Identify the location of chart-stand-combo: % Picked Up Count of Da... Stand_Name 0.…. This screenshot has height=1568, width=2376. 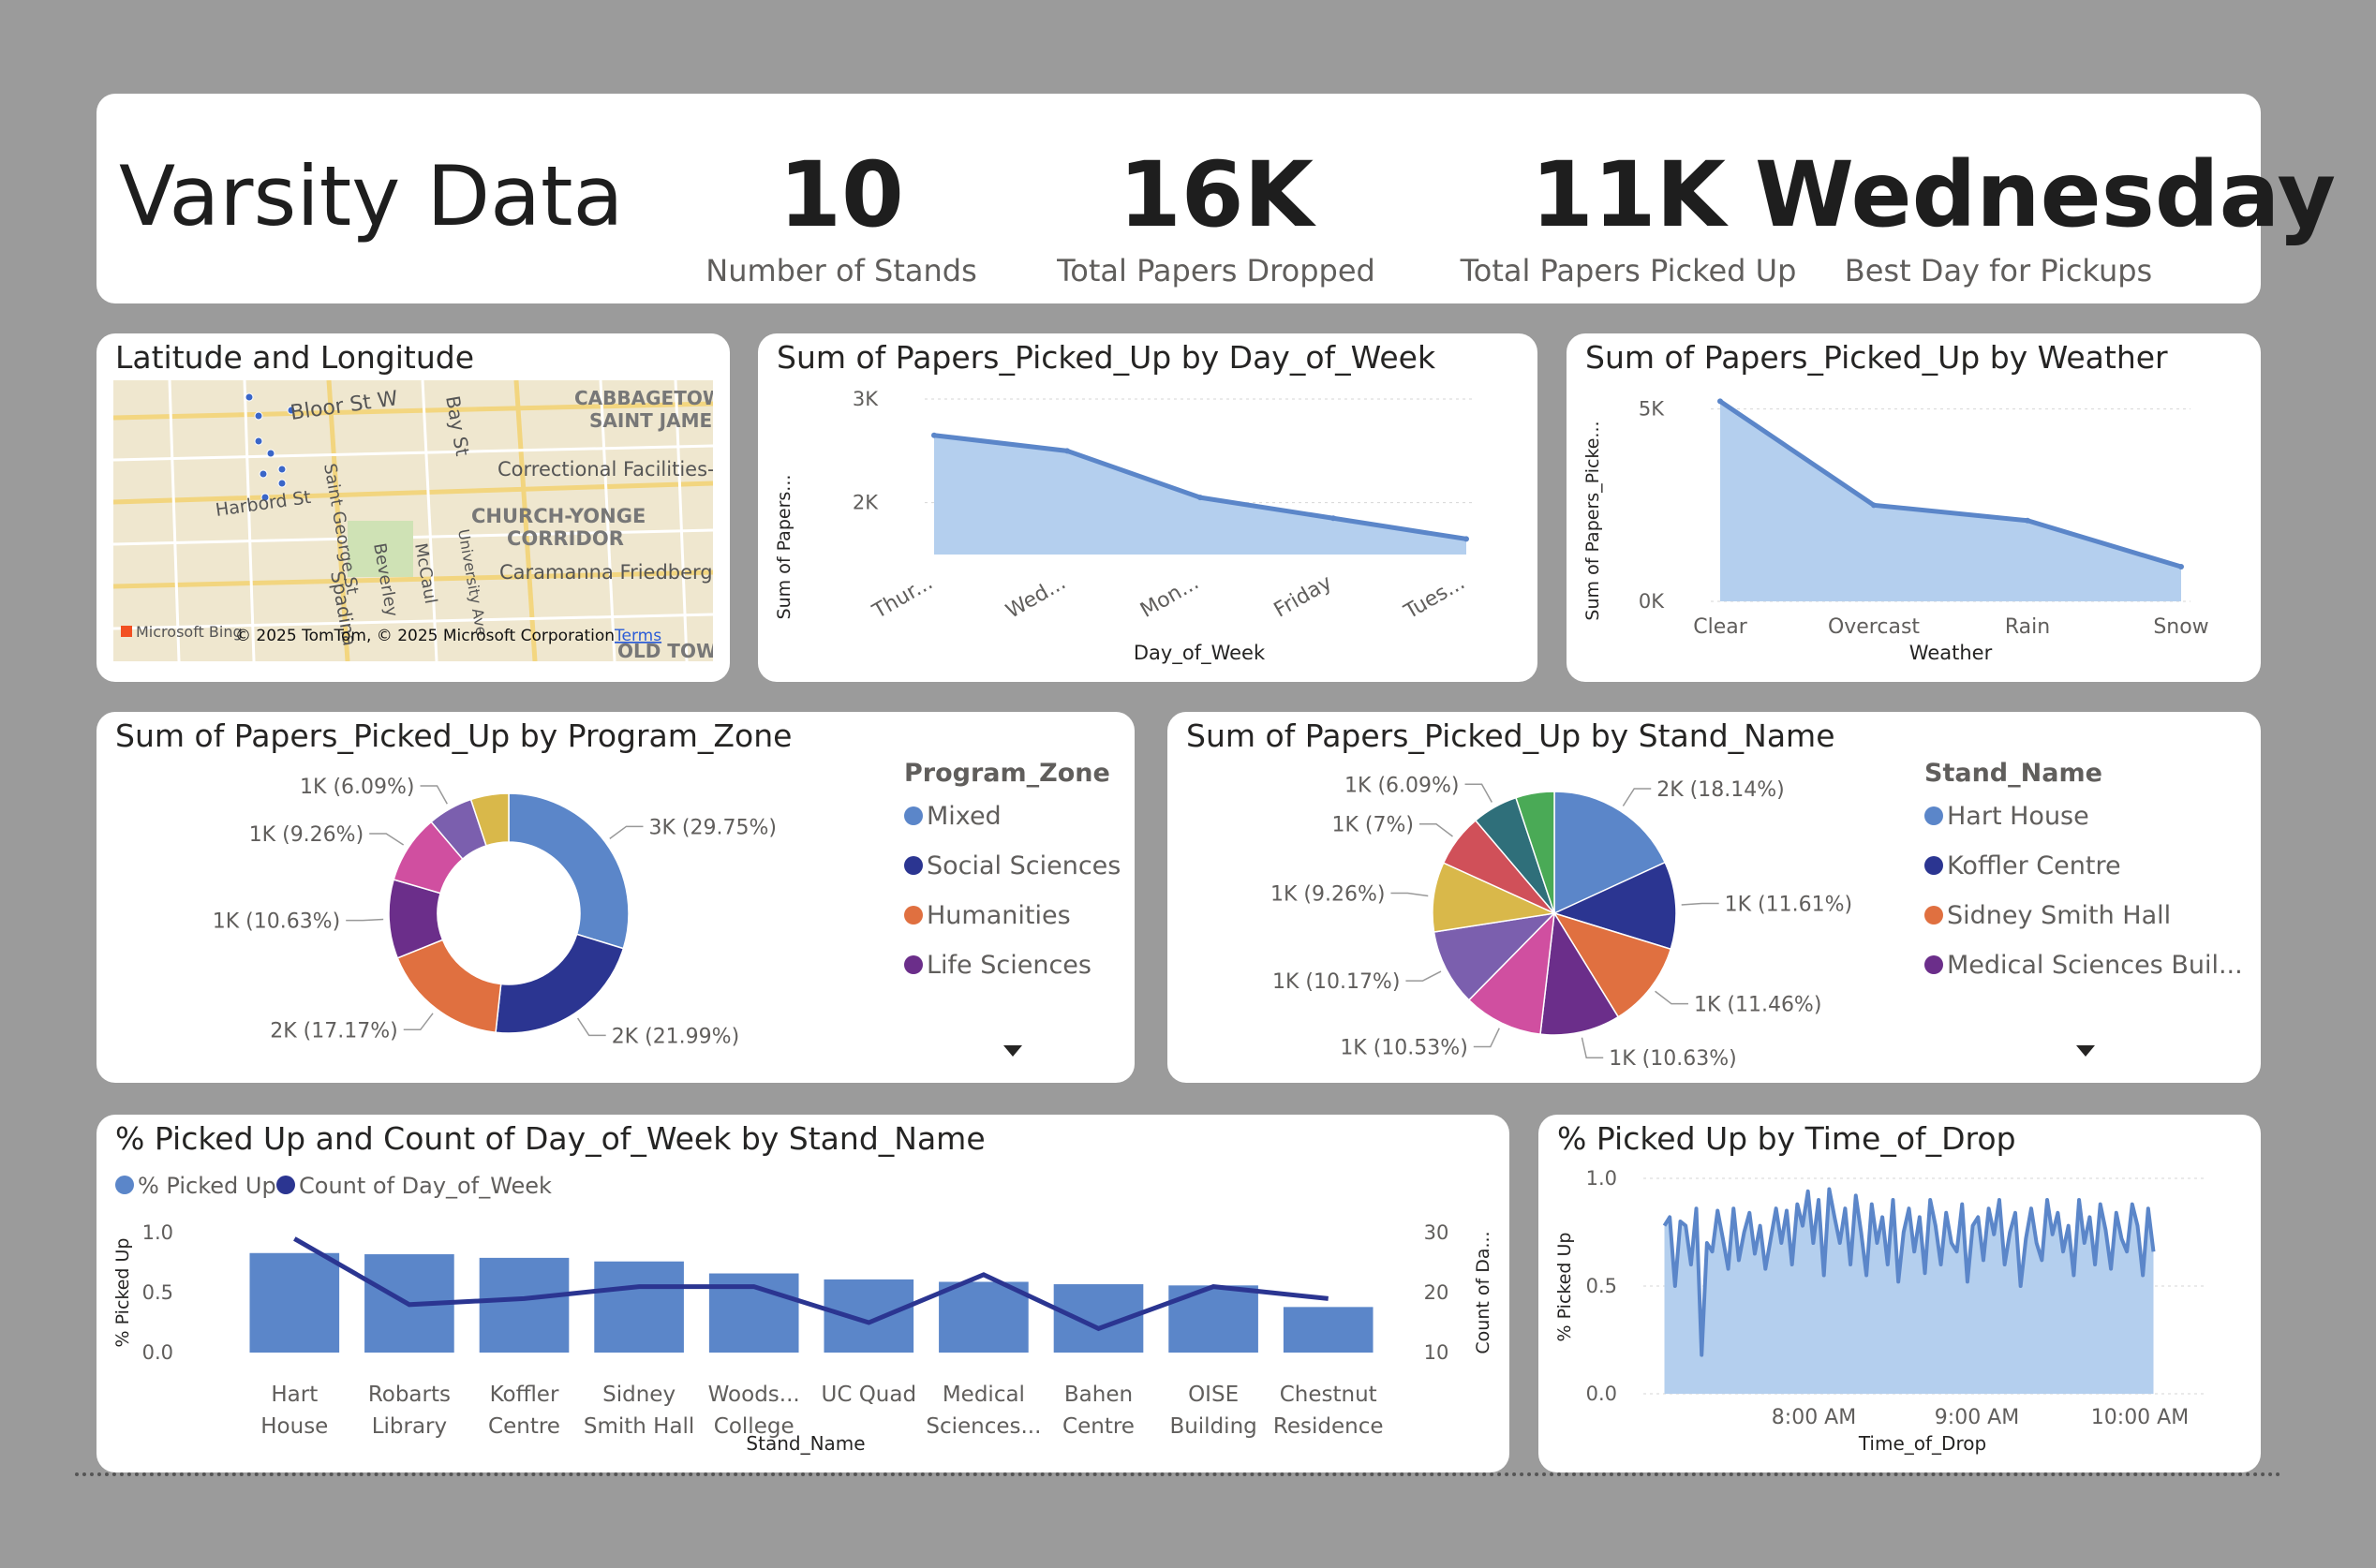
(803, 1293).